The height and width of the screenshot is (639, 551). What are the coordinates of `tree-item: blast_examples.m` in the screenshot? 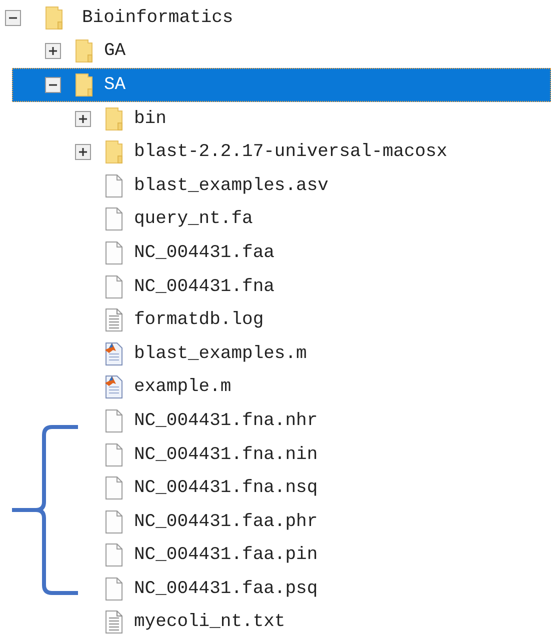 It's located at (275, 353).